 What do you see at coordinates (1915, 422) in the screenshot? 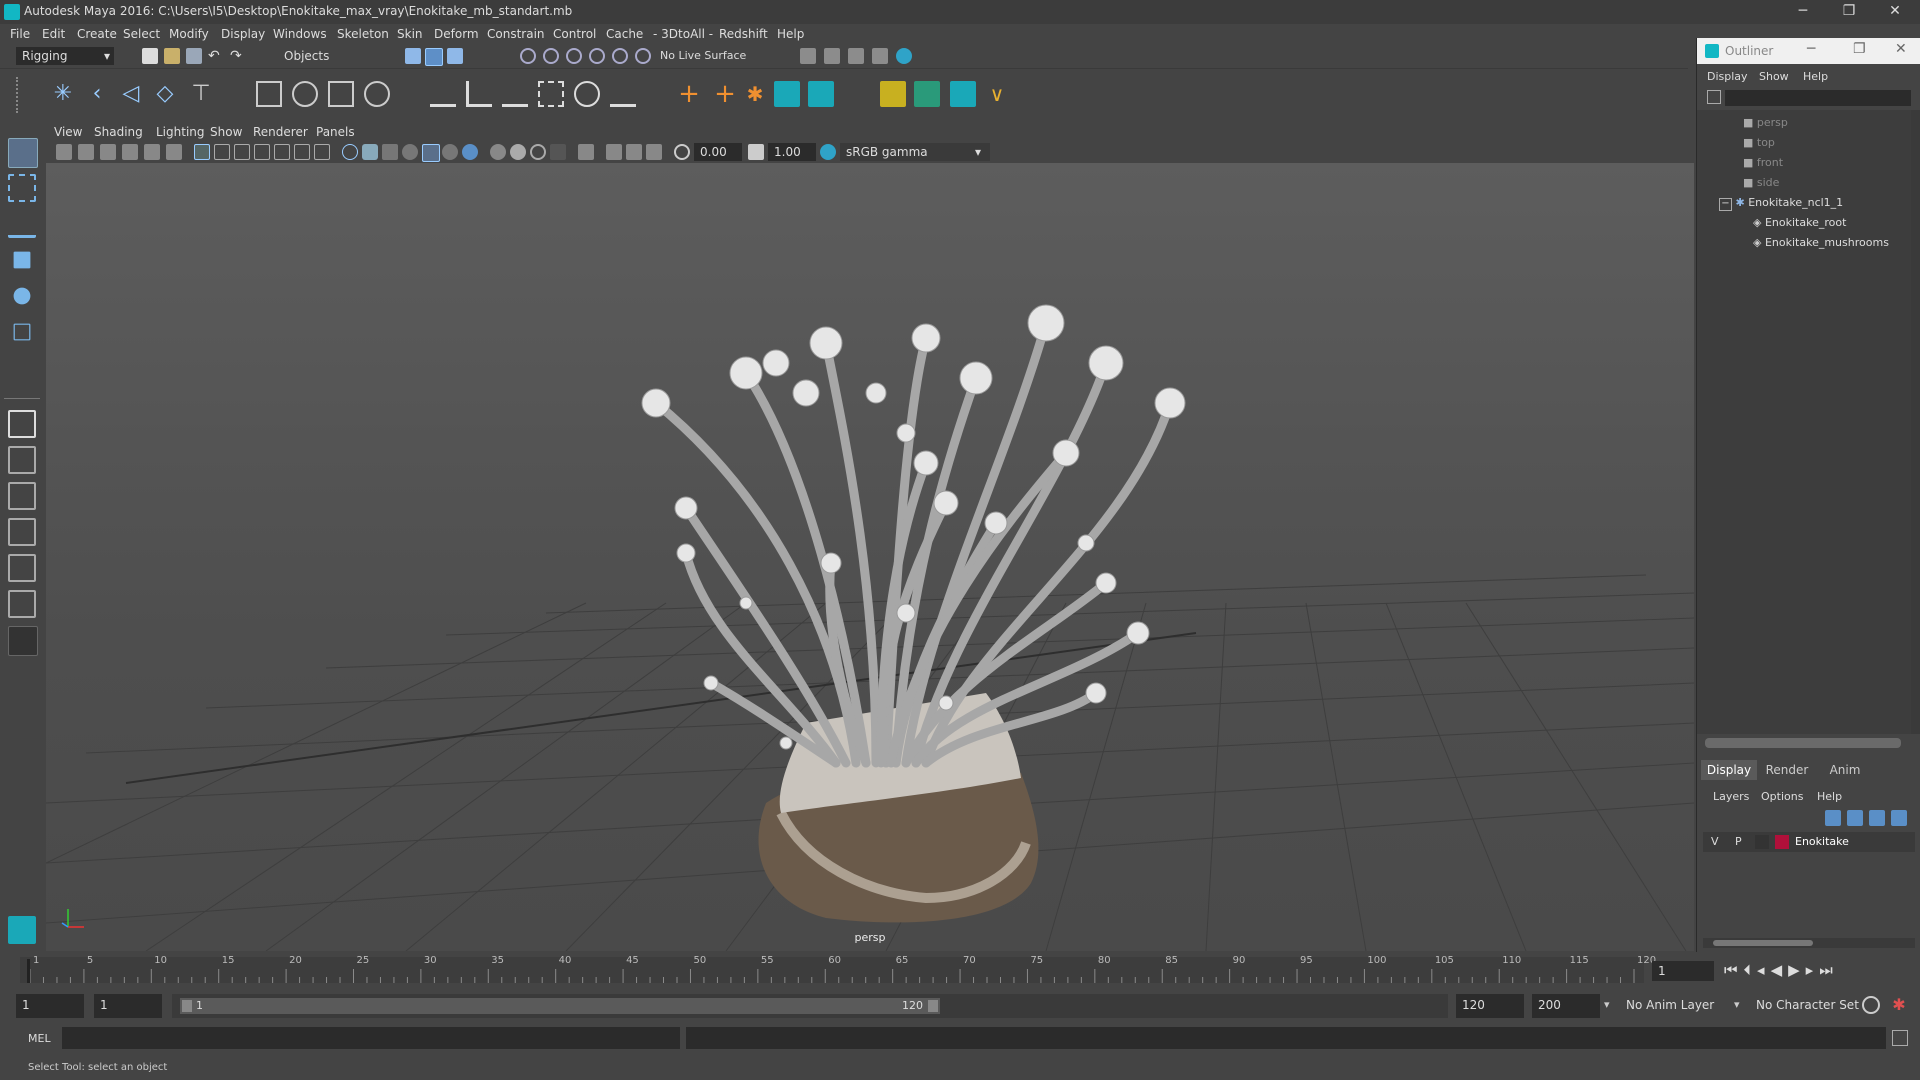
I see `outliner-vertical-scrollbar` at bounding box center [1915, 422].